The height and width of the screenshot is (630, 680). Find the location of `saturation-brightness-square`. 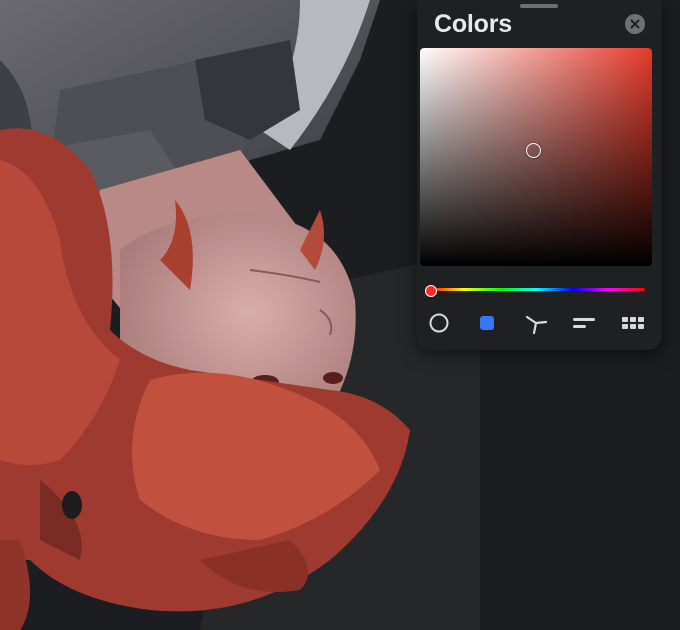

saturation-brightness-square is located at coordinates (536, 157).